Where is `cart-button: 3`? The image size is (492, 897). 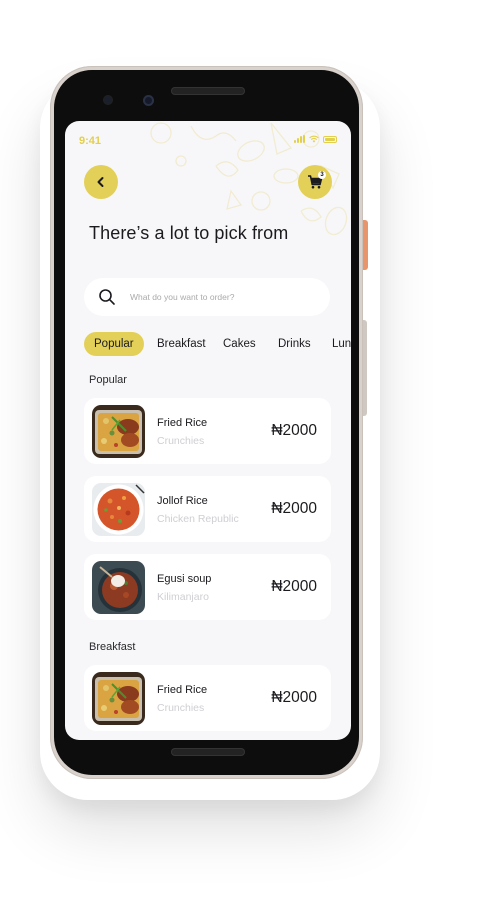
cart-button: 3 is located at coordinates (315, 182).